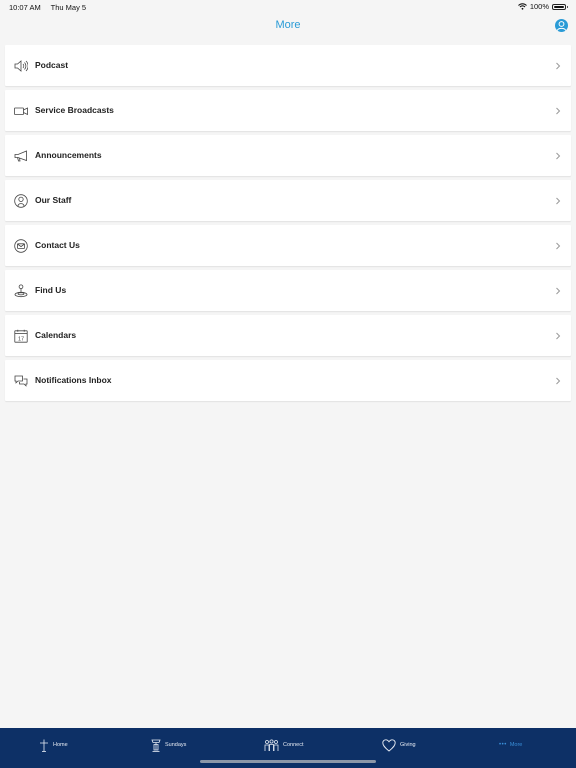  What do you see at coordinates (288, 335) in the screenshot?
I see `menu-item-calendars: 17 Calendars` at bounding box center [288, 335].